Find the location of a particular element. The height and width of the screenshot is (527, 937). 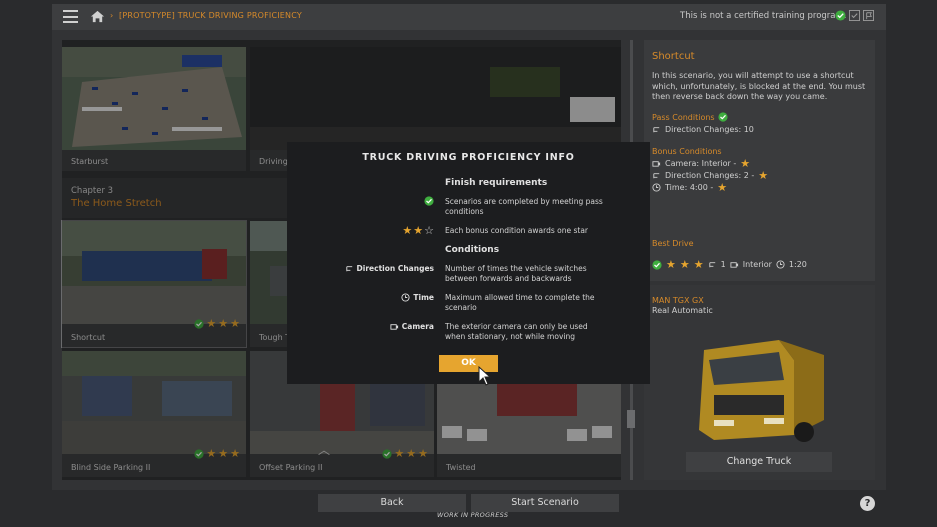

flag-icon is located at coordinates (868, 15).